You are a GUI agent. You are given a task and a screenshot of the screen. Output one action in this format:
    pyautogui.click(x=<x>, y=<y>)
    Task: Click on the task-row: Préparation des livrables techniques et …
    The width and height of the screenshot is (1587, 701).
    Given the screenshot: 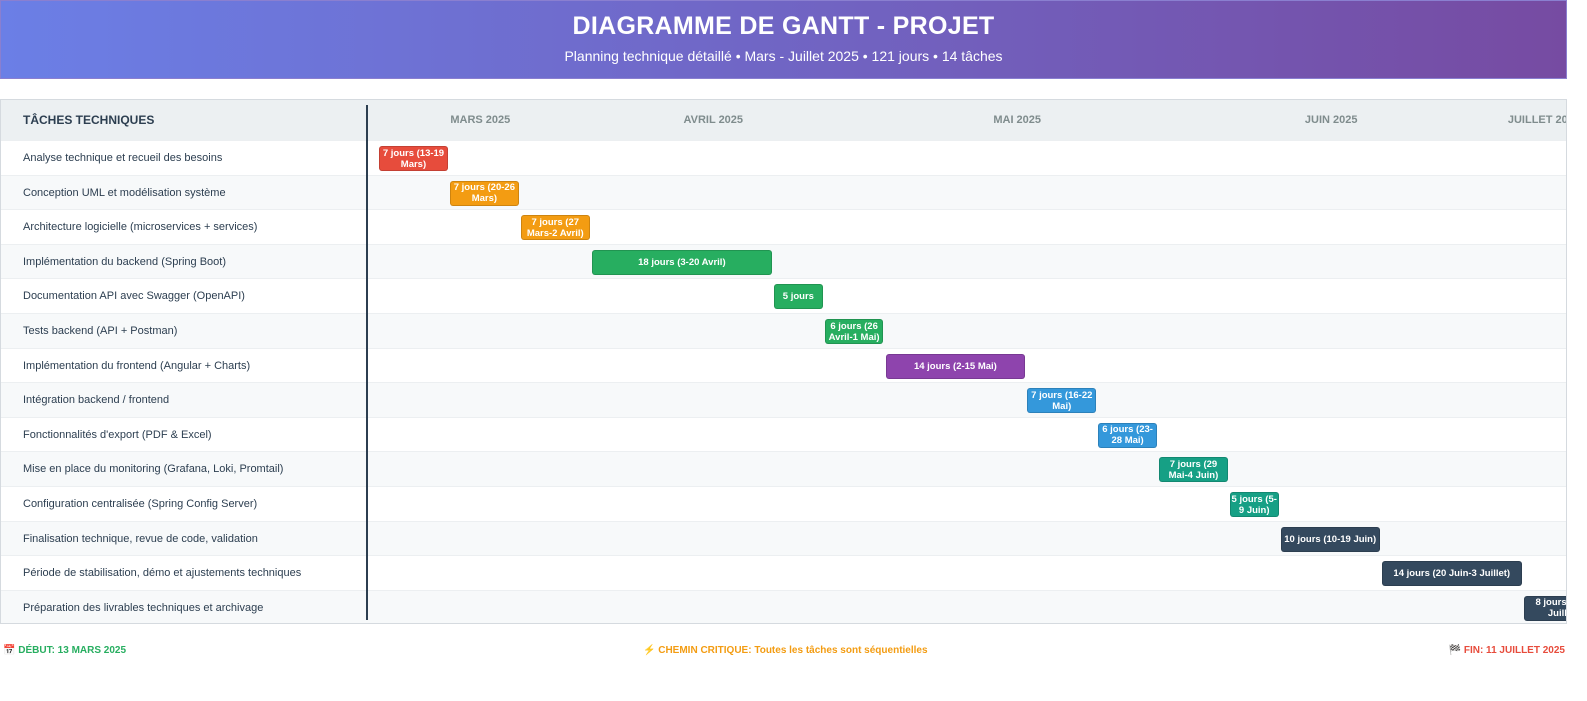 What is the action you would take?
    pyautogui.click(x=783, y=606)
    